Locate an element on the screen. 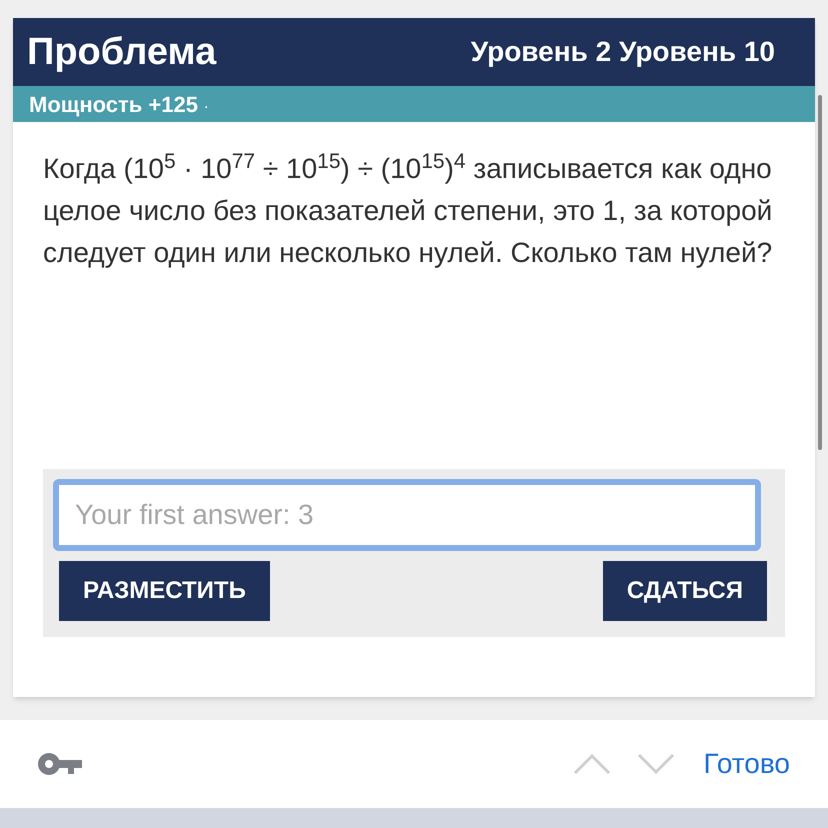  chevron-up-icon is located at coordinates (592, 764).